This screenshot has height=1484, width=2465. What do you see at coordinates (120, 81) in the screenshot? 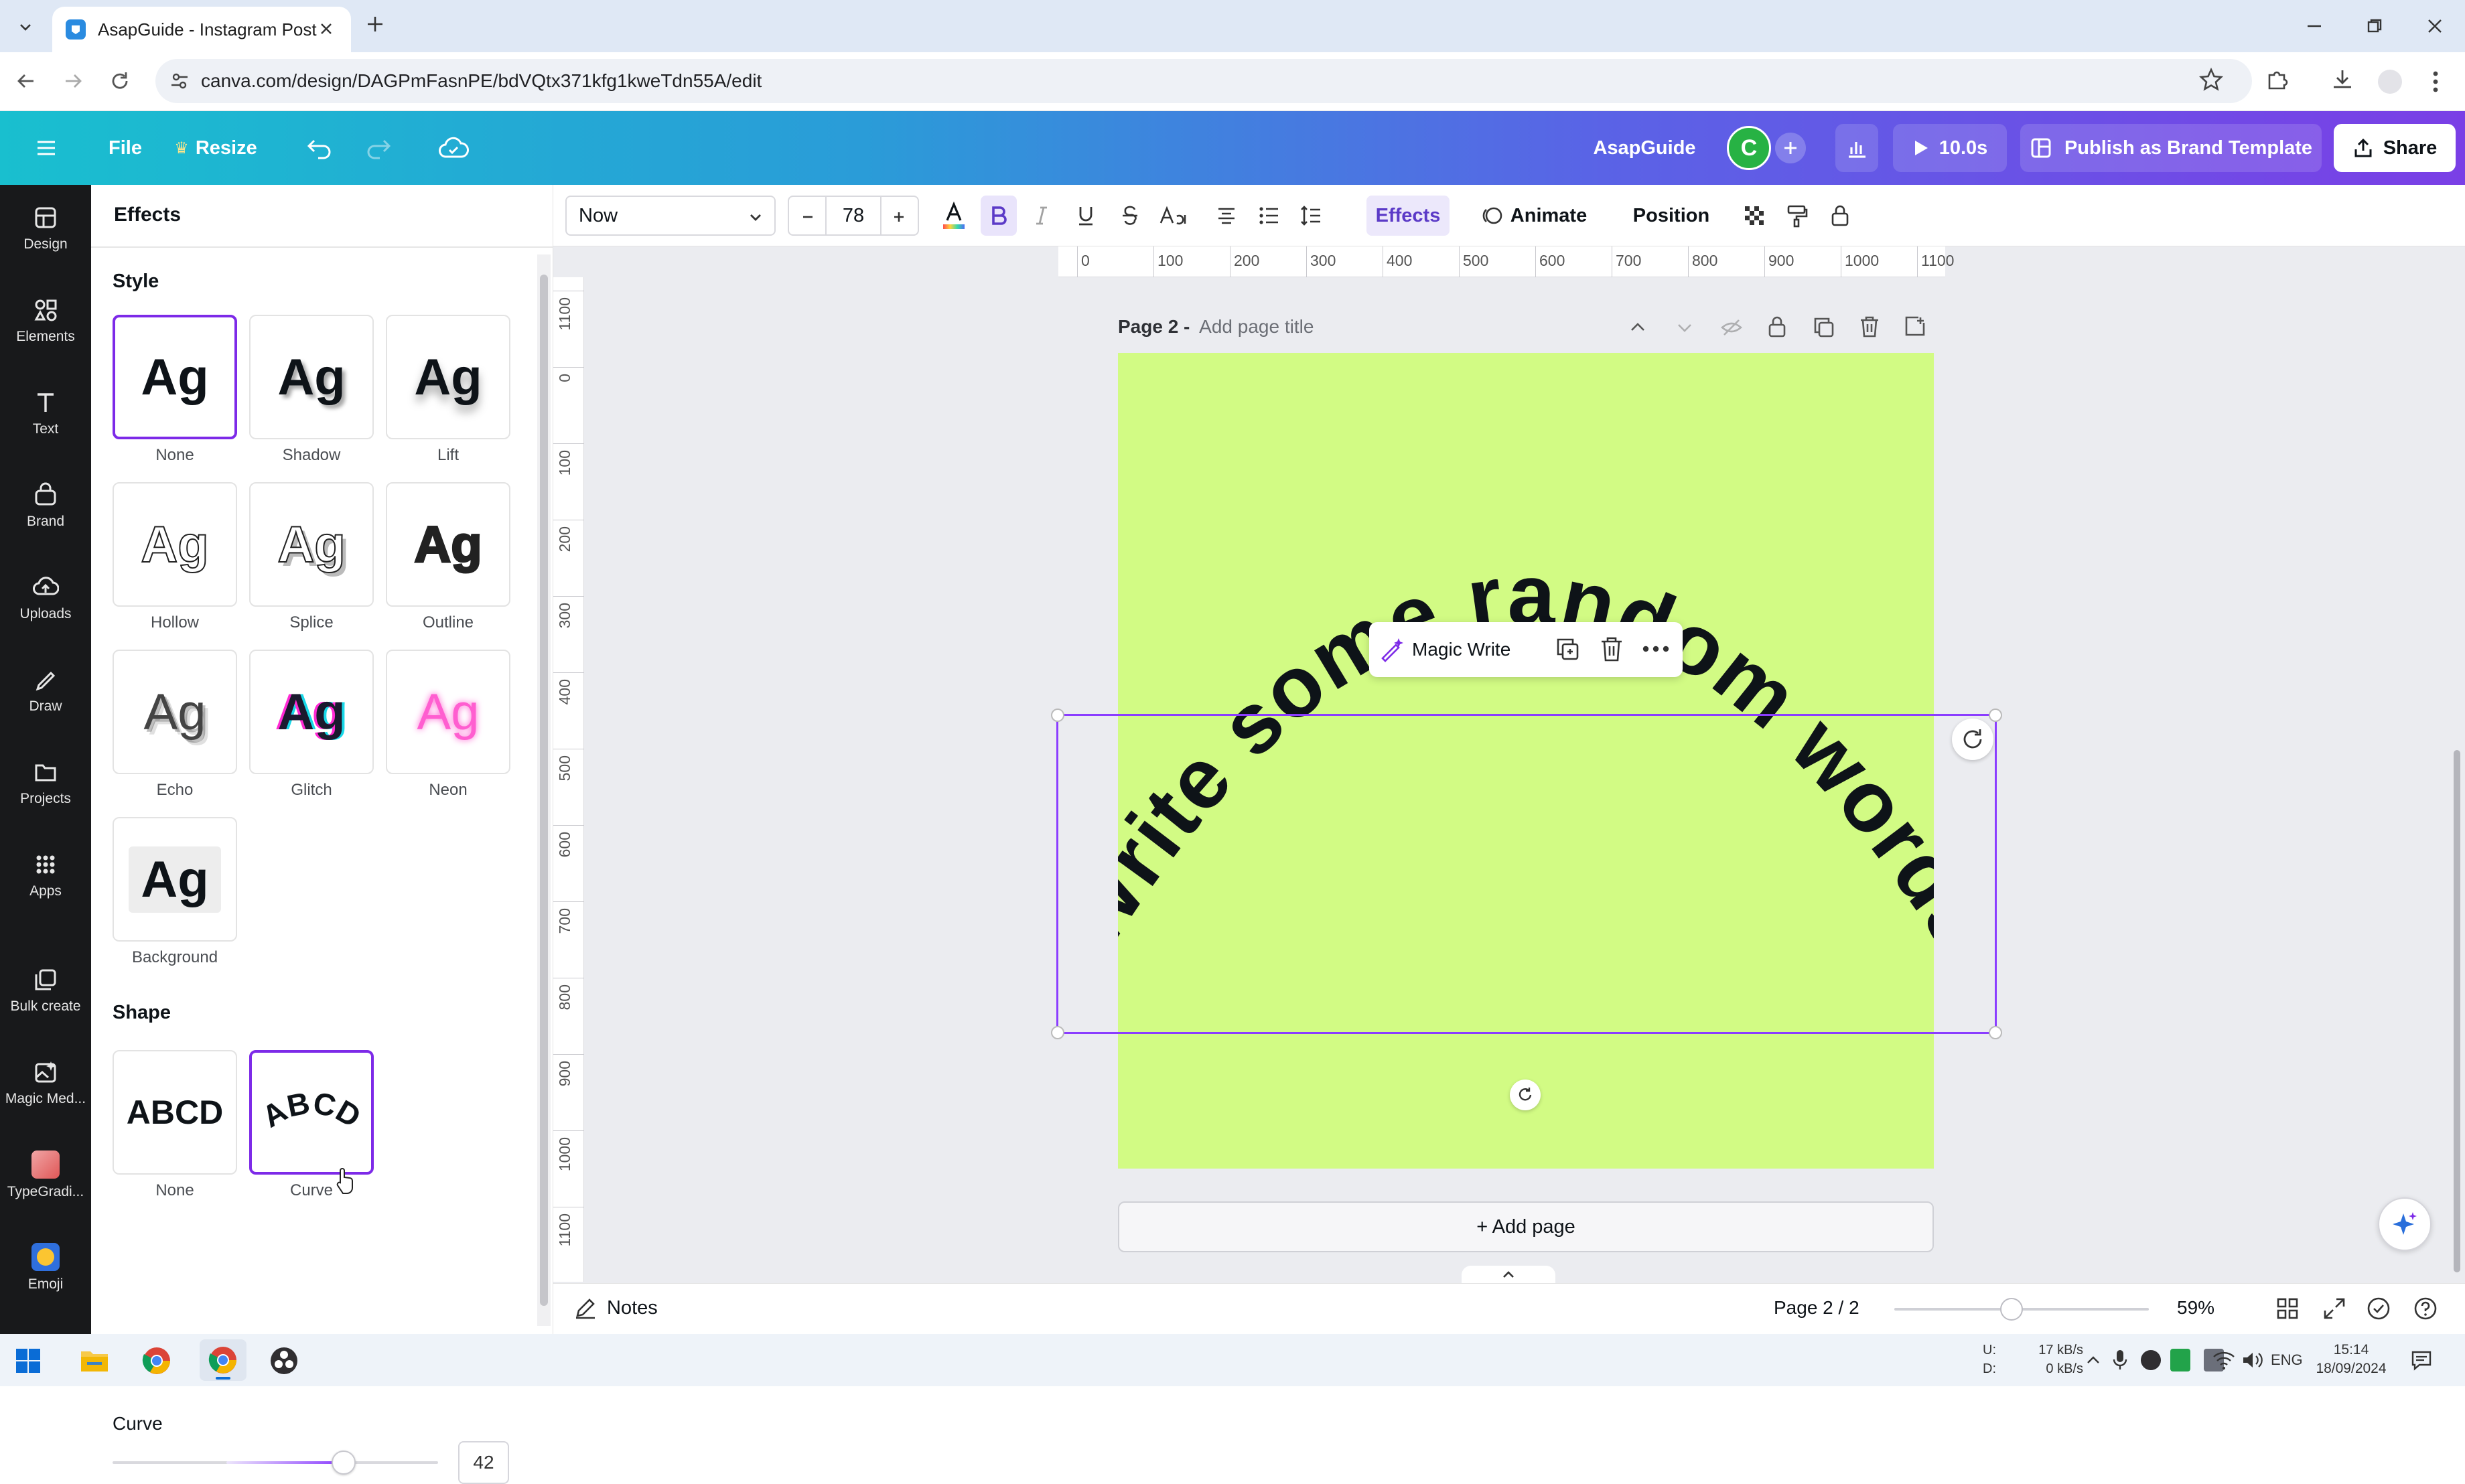
I see `reload-icon` at bounding box center [120, 81].